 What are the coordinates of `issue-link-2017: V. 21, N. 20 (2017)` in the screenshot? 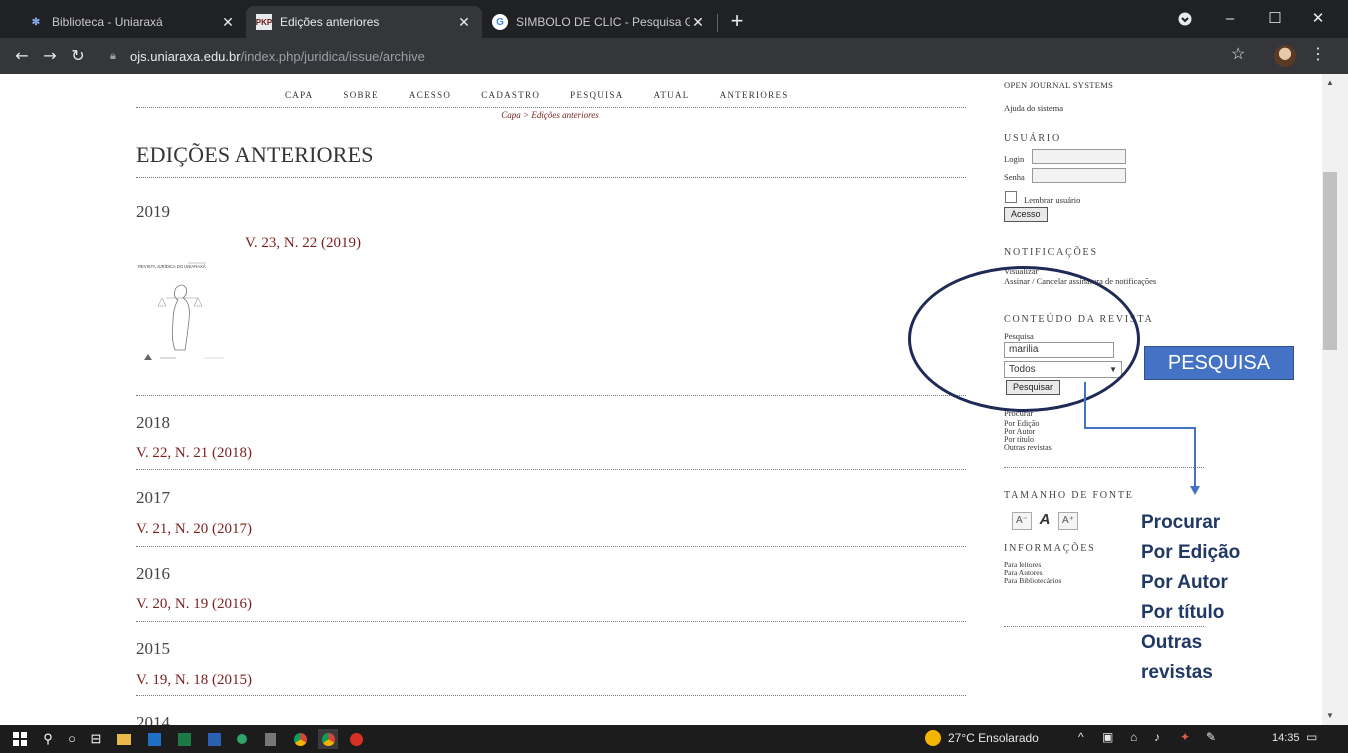 It's located at (194, 529).